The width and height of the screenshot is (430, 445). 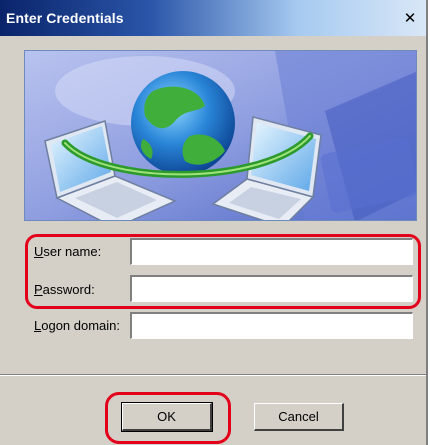 What do you see at coordinates (38, 289) in the screenshot?
I see `password-mnemonic: P` at bounding box center [38, 289].